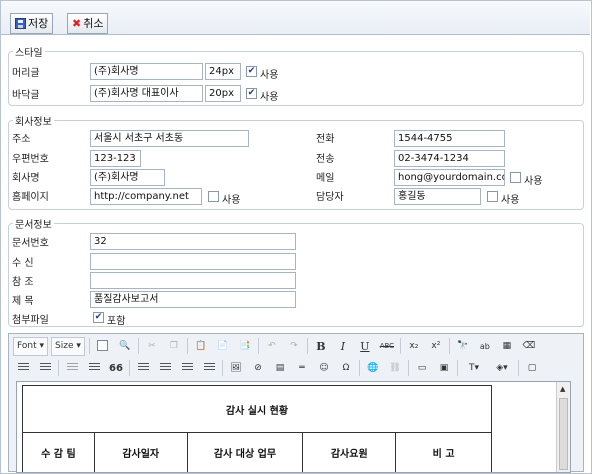 The width and height of the screenshot is (592, 474). I want to click on align-left-icon, so click(143, 368).